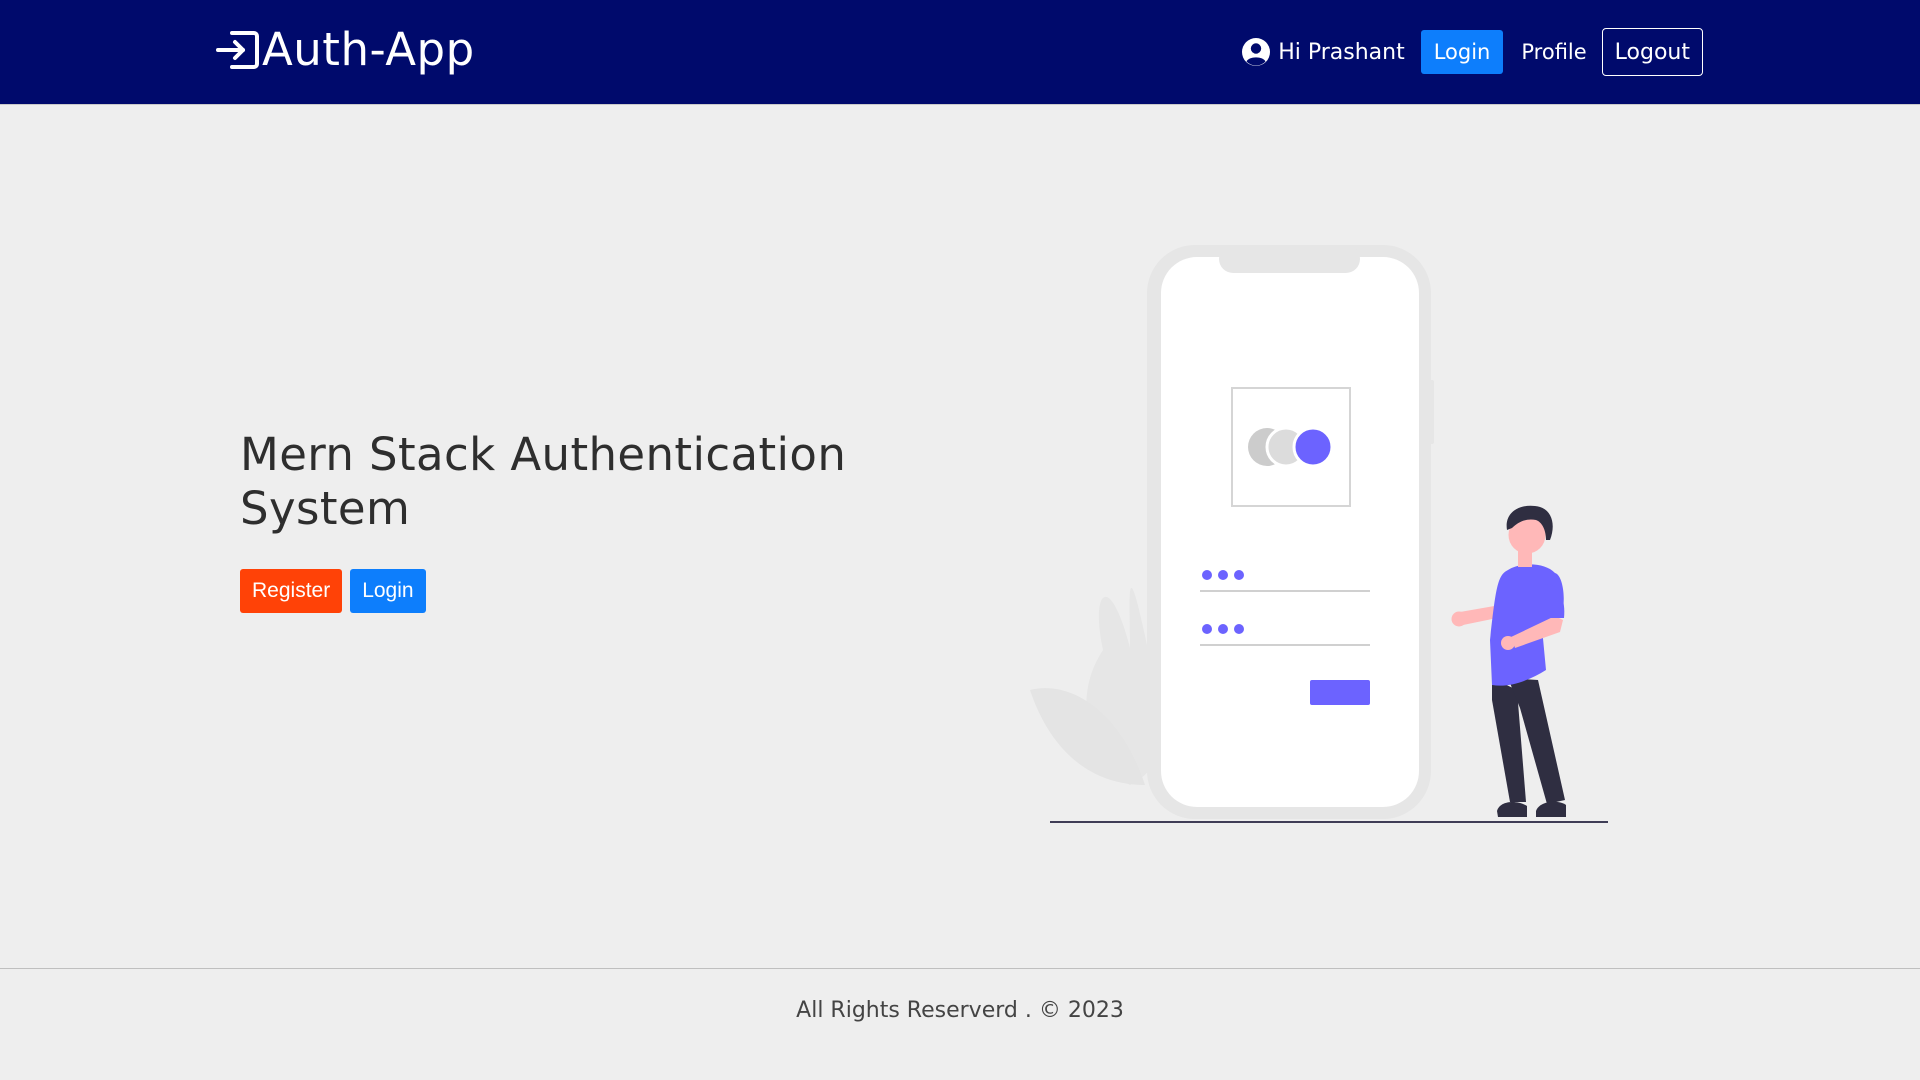 The image size is (1920, 1080). What do you see at coordinates (543, 481) in the screenshot?
I see `hero-title: Mern Stack Authentication System` at bounding box center [543, 481].